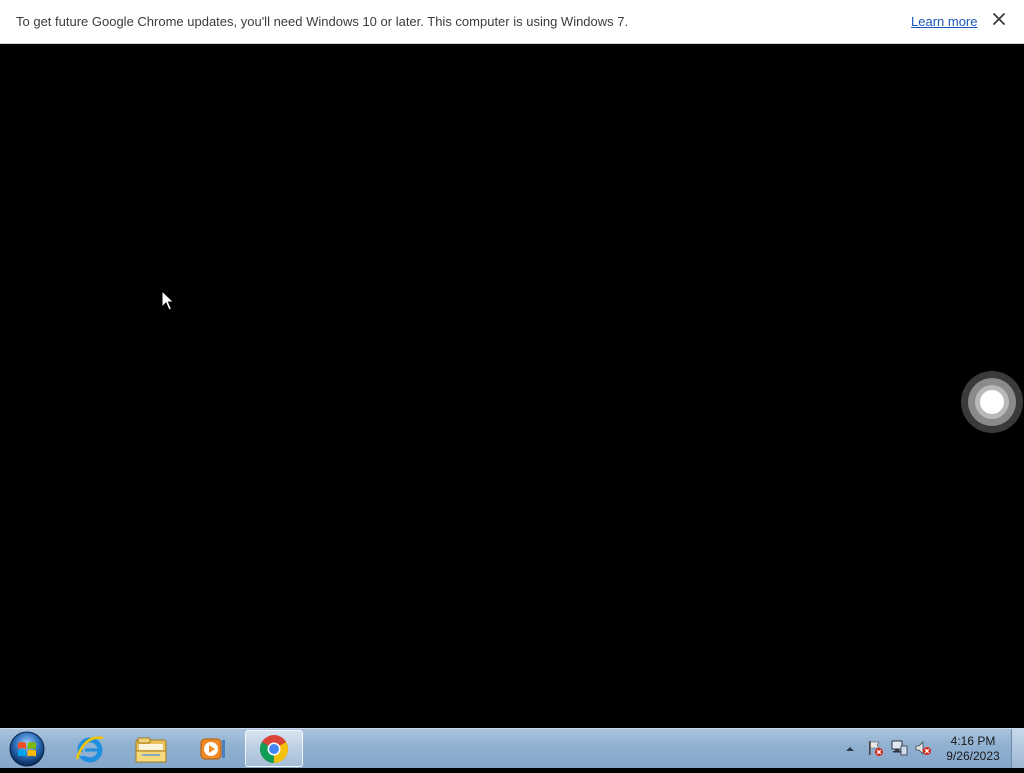 This screenshot has width=1024, height=773. I want to click on clock-time: 4:16 PM, so click(973, 741).